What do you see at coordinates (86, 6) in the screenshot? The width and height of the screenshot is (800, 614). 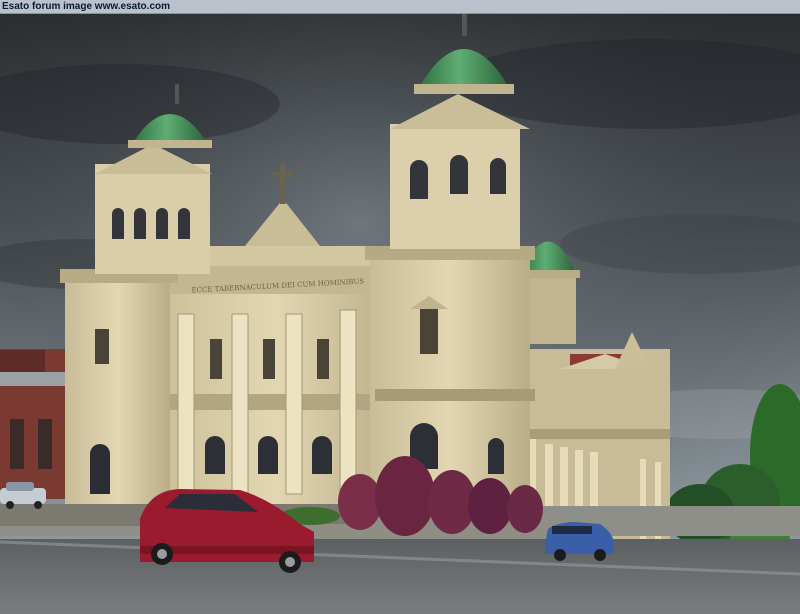 I see `watermark-text: Esato forum image www.esato.com` at bounding box center [86, 6].